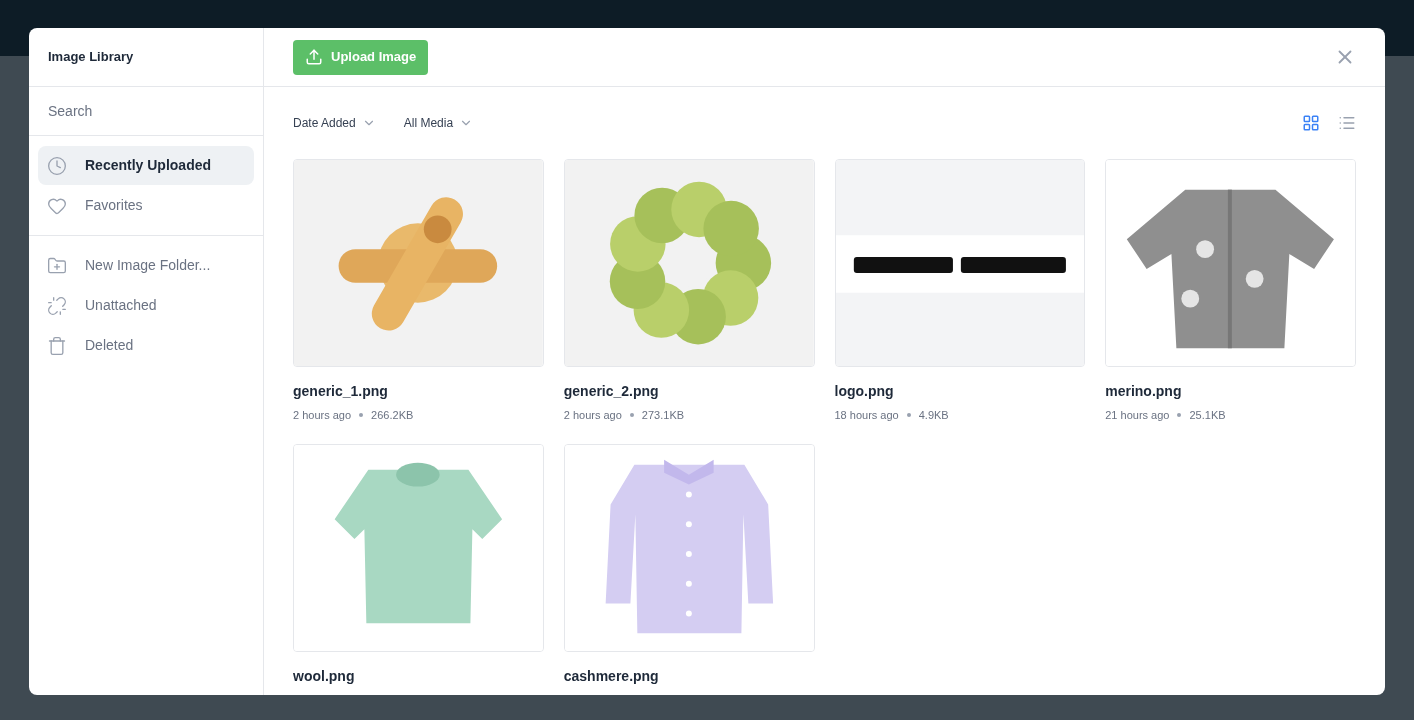 The image size is (1414, 720). Describe the element at coordinates (864, 391) in the screenshot. I see `file-name: logo.png` at that location.